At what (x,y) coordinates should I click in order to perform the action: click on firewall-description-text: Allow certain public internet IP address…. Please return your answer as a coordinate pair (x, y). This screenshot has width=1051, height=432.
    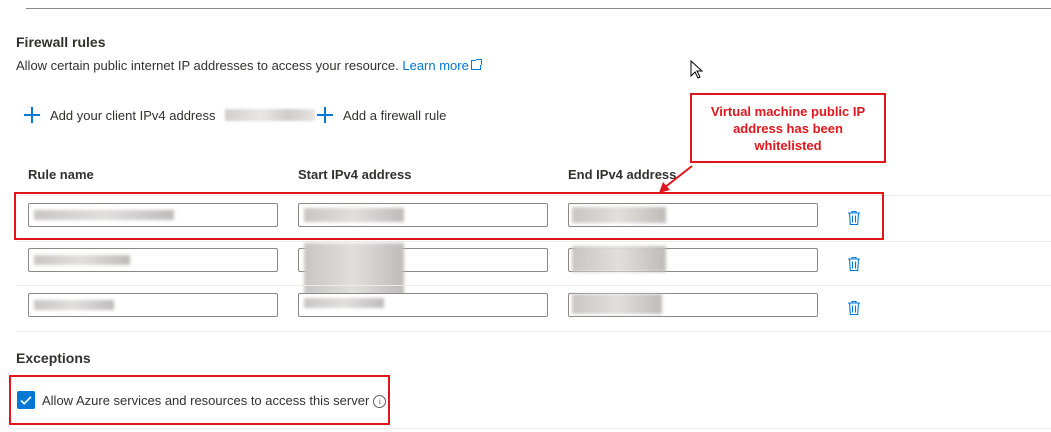
    Looking at the image, I should click on (207, 65).